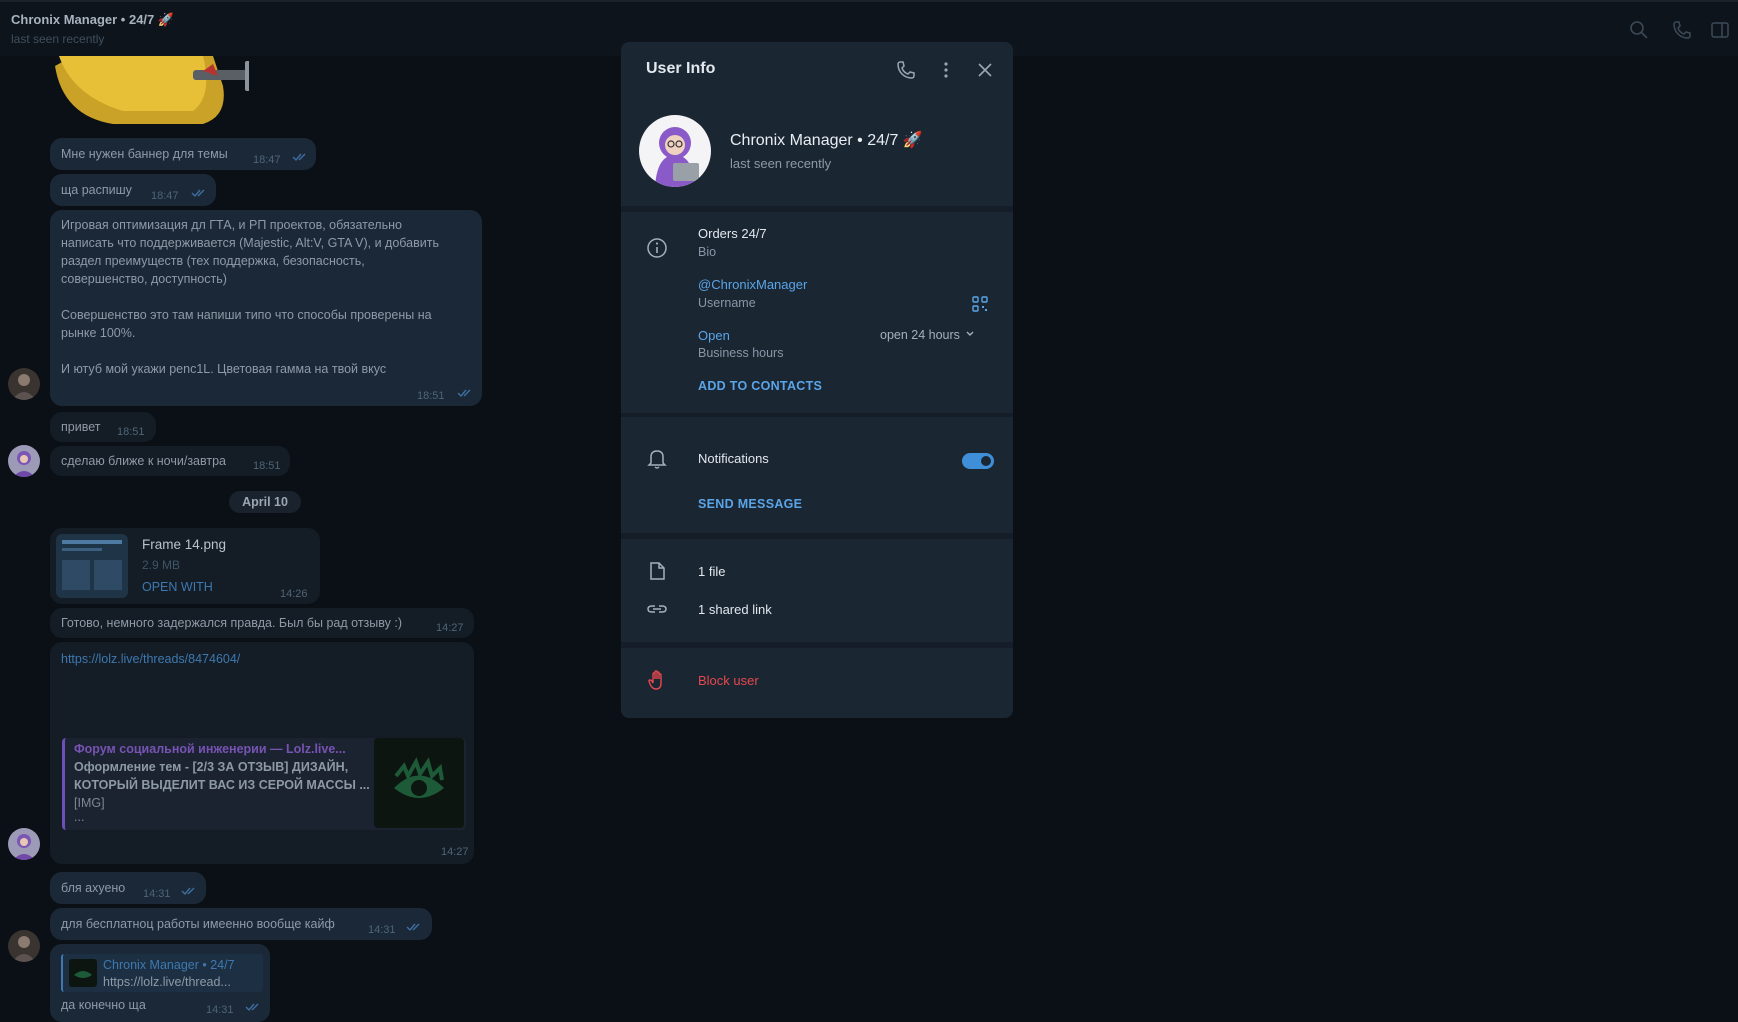 The width and height of the screenshot is (1738, 1022). What do you see at coordinates (711, 571) in the screenshot?
I see `shared-files: 1 file` at bounding box center [711, 571].